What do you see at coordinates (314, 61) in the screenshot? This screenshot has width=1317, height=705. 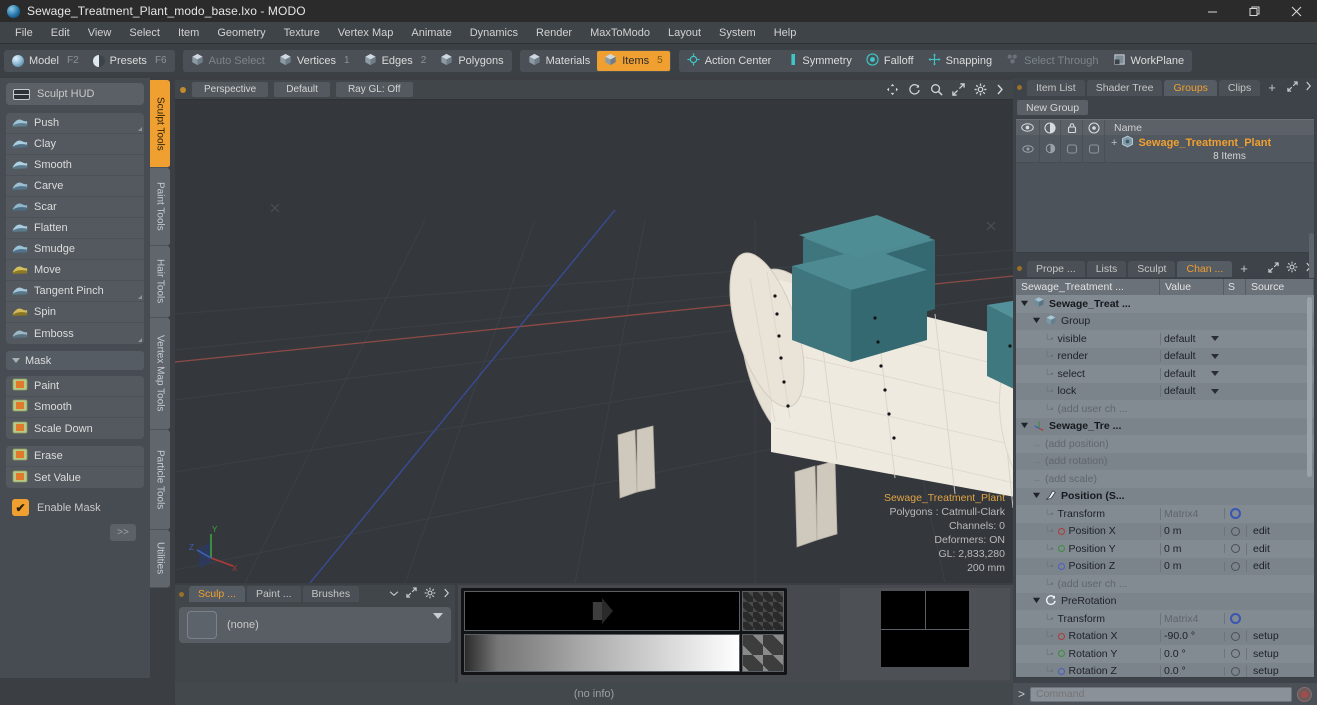 I see `toolbar-button-vertices: Vertices 1` at bounding box center [314, 61].